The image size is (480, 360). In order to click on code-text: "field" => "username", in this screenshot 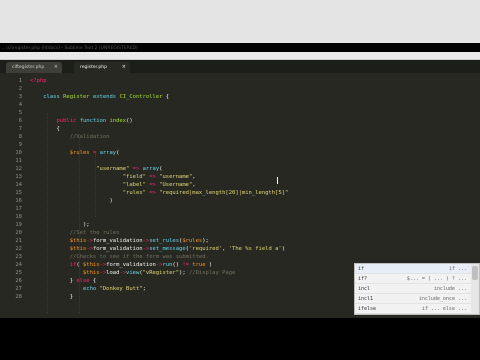, I will do `click(159, 177)`.